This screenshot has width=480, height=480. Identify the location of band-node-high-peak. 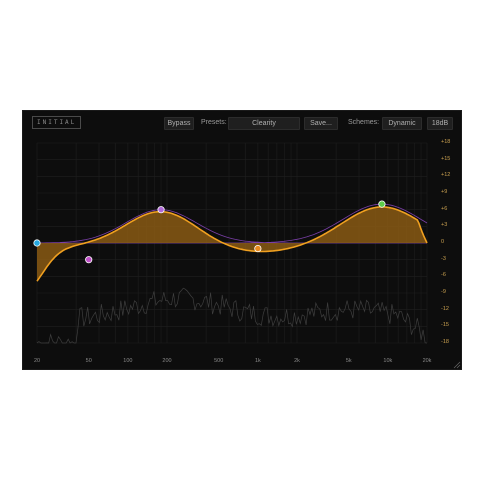
(382, 204).